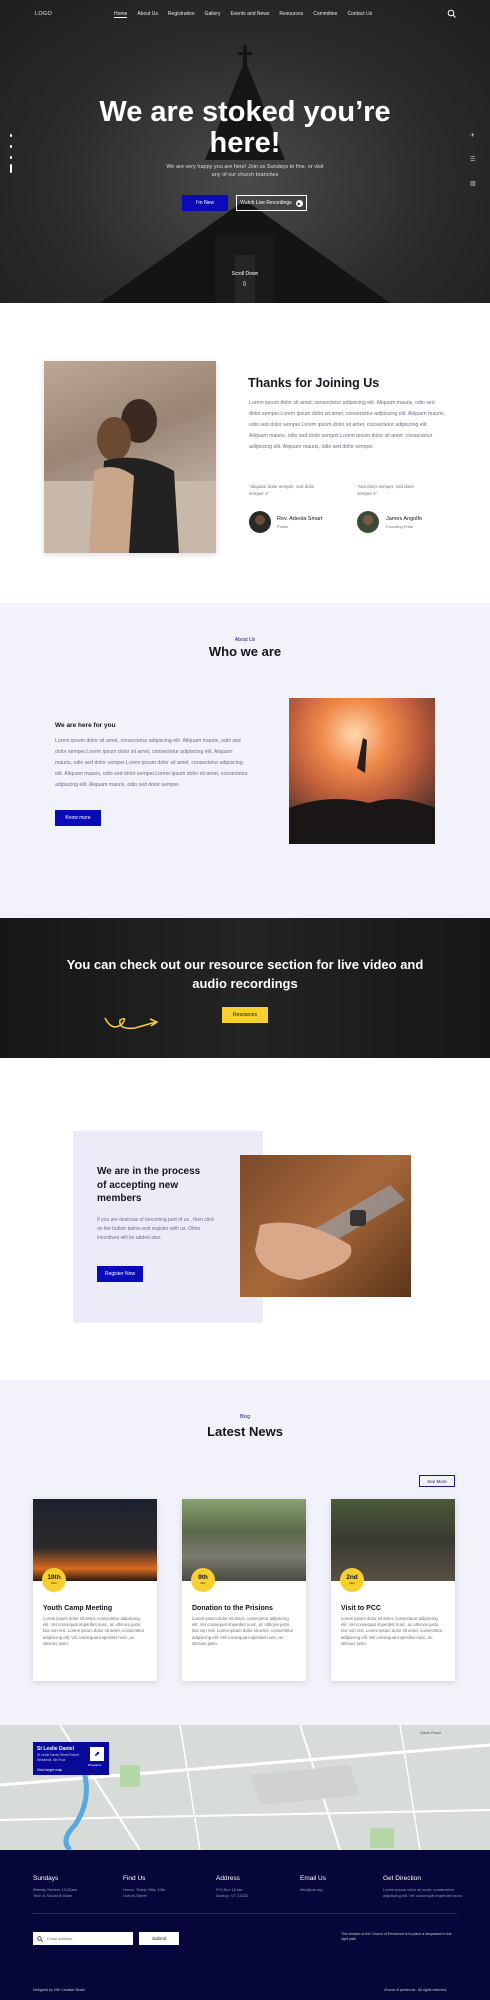 The image size is (490, 2000). Describe the element at coordinates (131, 1023) in the screenshot. I see `curly-arrow-icon` at that location.